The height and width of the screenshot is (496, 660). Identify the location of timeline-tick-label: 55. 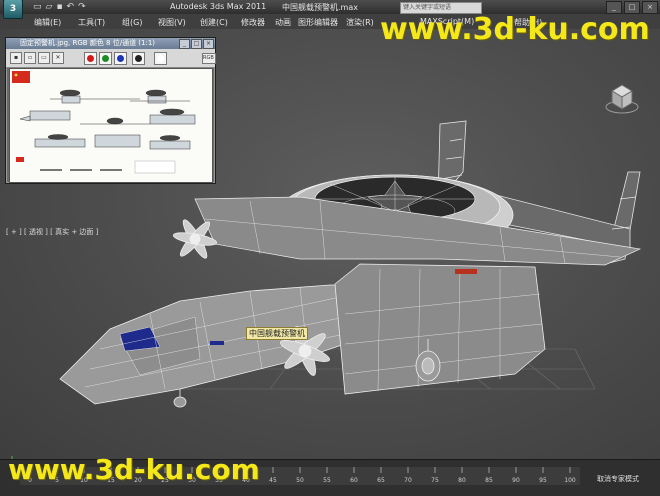
(327, 480).